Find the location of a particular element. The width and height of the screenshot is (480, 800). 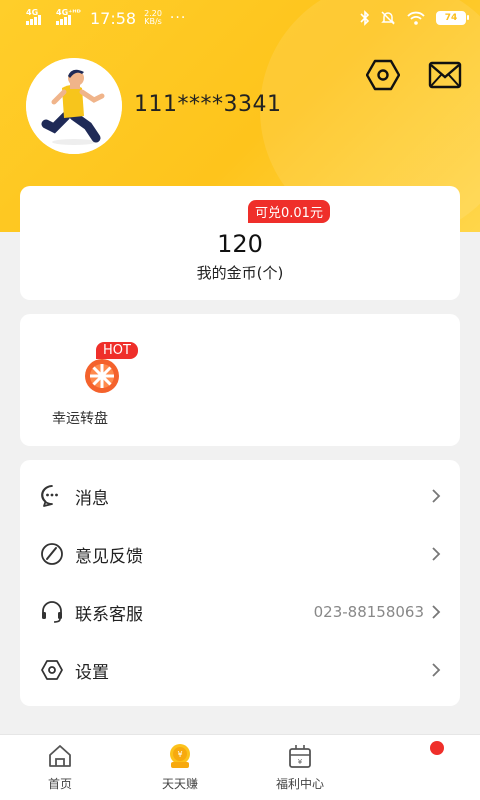

nav-tab-earn: ¥ 天天赚 is located at coordinates (180, 767).